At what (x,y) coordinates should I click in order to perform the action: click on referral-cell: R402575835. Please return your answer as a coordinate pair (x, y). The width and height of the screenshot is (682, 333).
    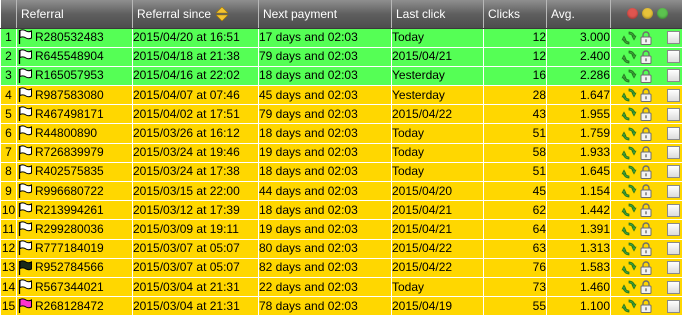
    Looking at the image, I should click on (74, 172).